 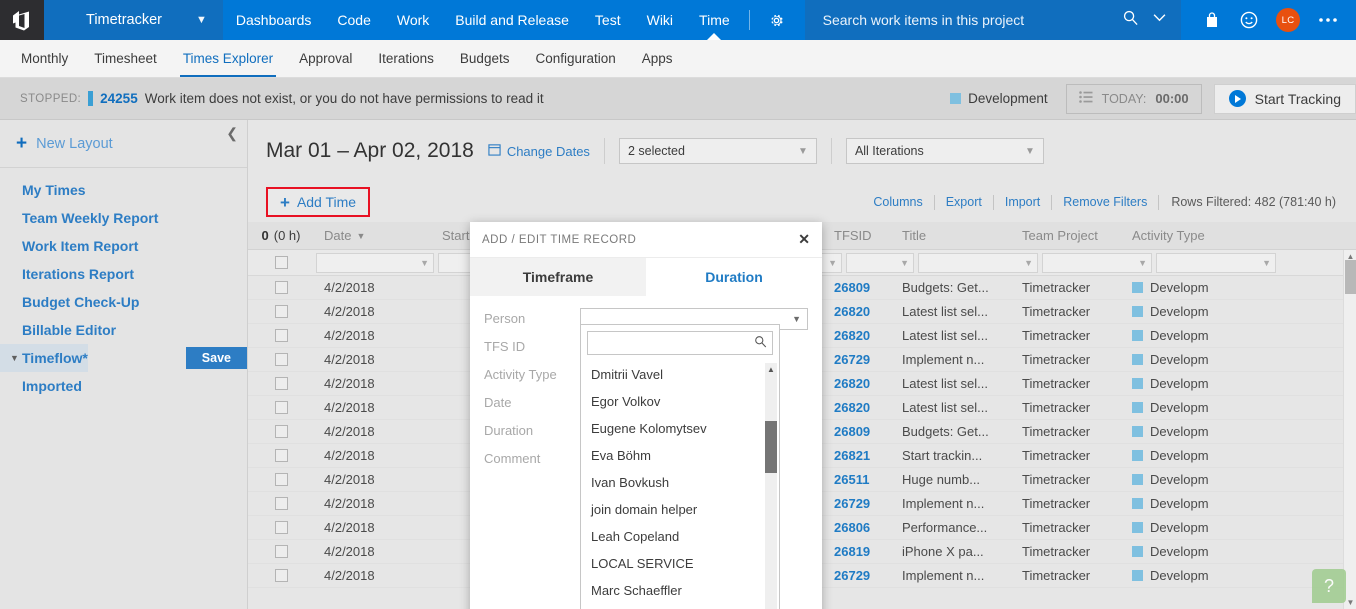 I want to click on header-date: Date ▼, so click(x=373, y=235).